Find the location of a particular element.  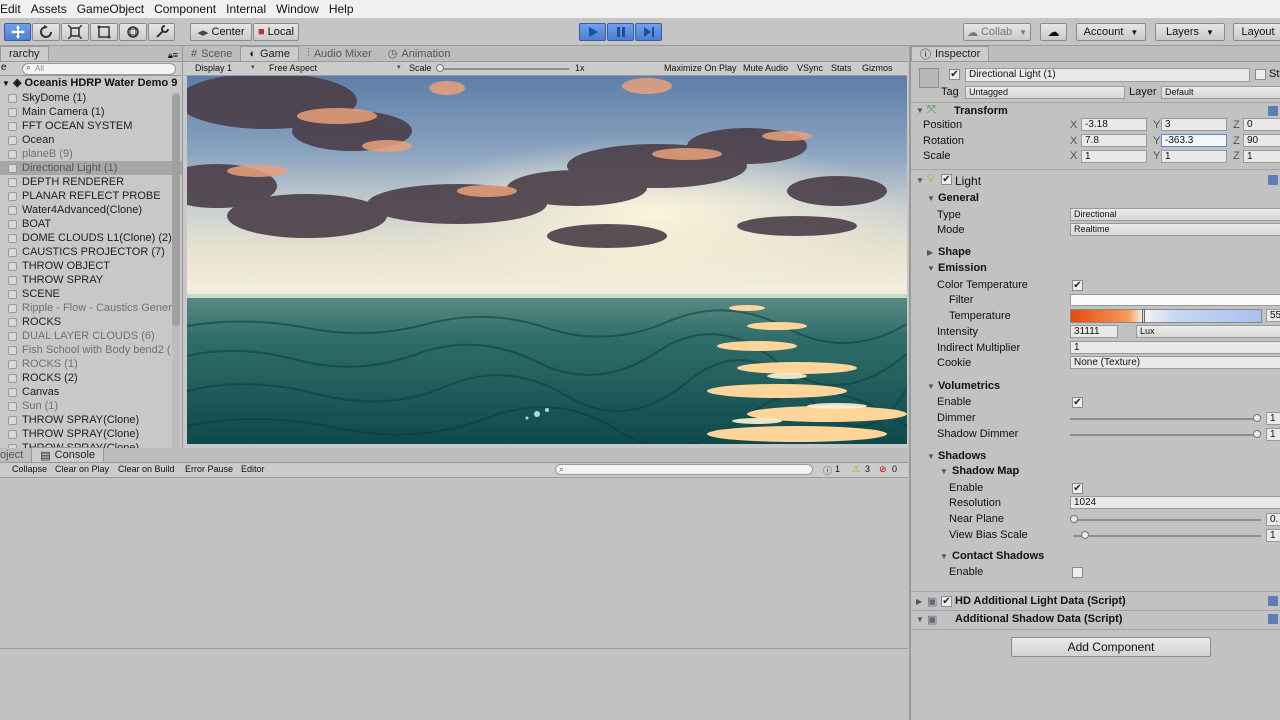

type-dropdown: Directional is located at coordinates (1175, 214).